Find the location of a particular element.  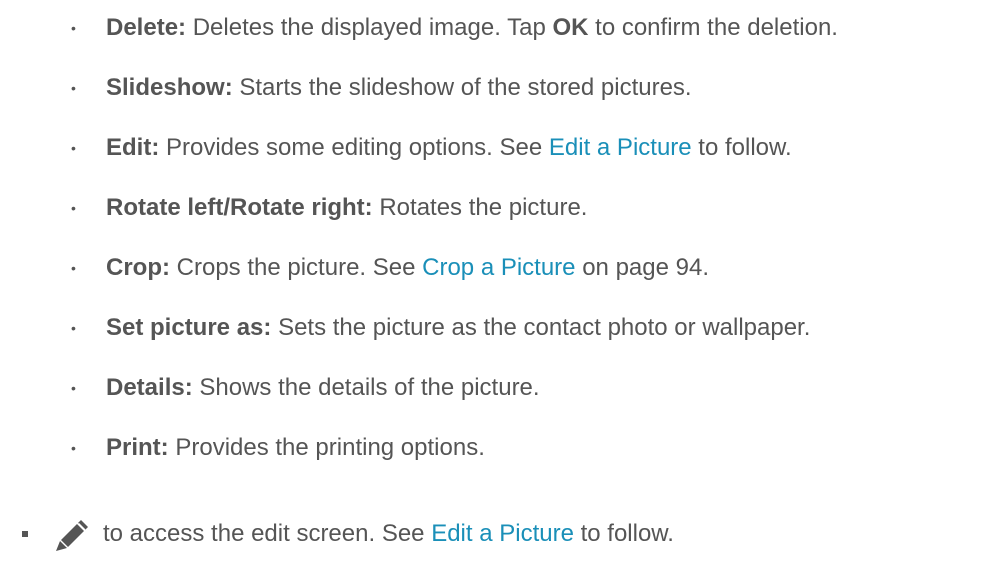

item-desc: Deletes the displayed image. Tap is located at coordinates (372, 27).